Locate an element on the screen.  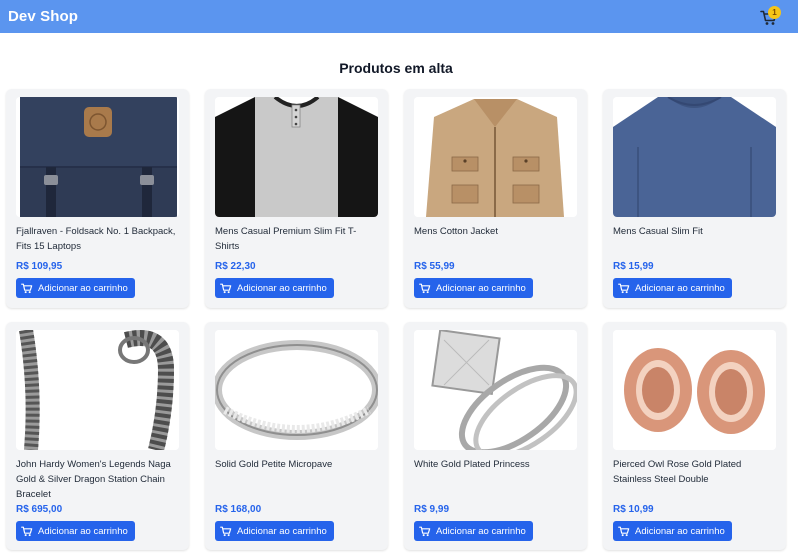
product-image-princess-ring is located at coordinates (495, 390).